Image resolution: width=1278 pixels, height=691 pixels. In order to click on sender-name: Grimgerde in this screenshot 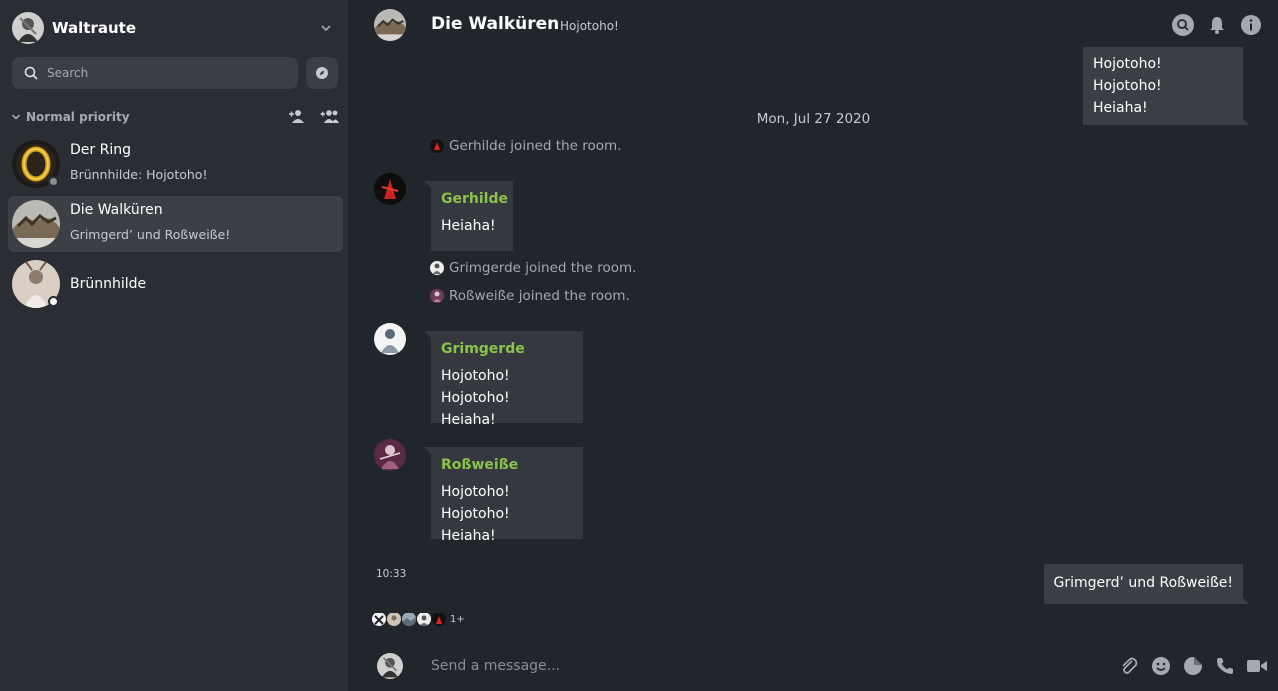, I will do `click(507, 349)`.